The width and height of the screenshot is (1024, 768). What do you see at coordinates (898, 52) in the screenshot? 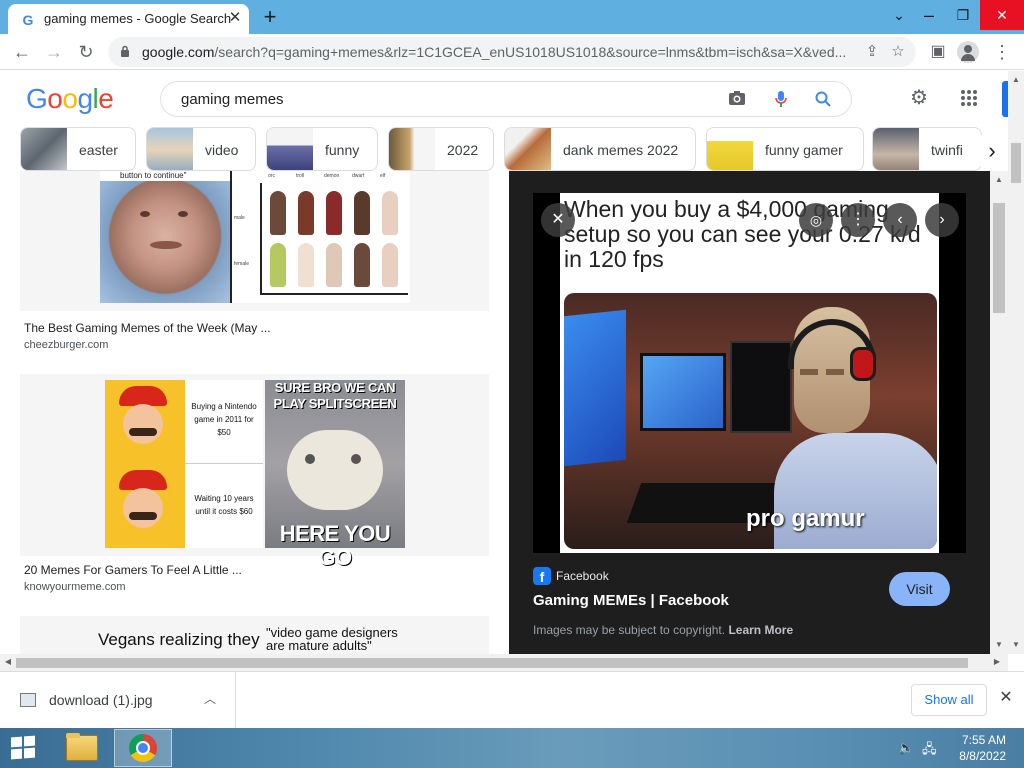
I see `bookmark-star-icon: ☆` at bounding box center [898, 52].